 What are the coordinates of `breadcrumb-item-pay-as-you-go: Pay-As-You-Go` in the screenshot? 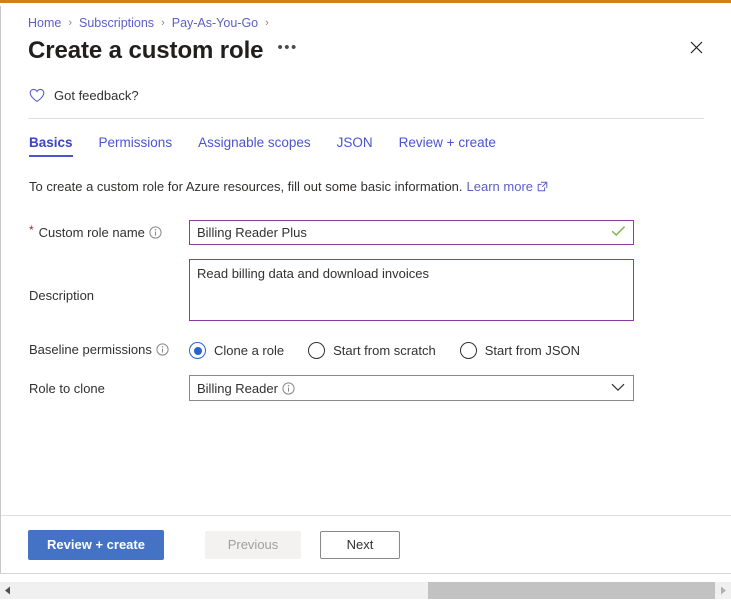 It's located at (215, 23).